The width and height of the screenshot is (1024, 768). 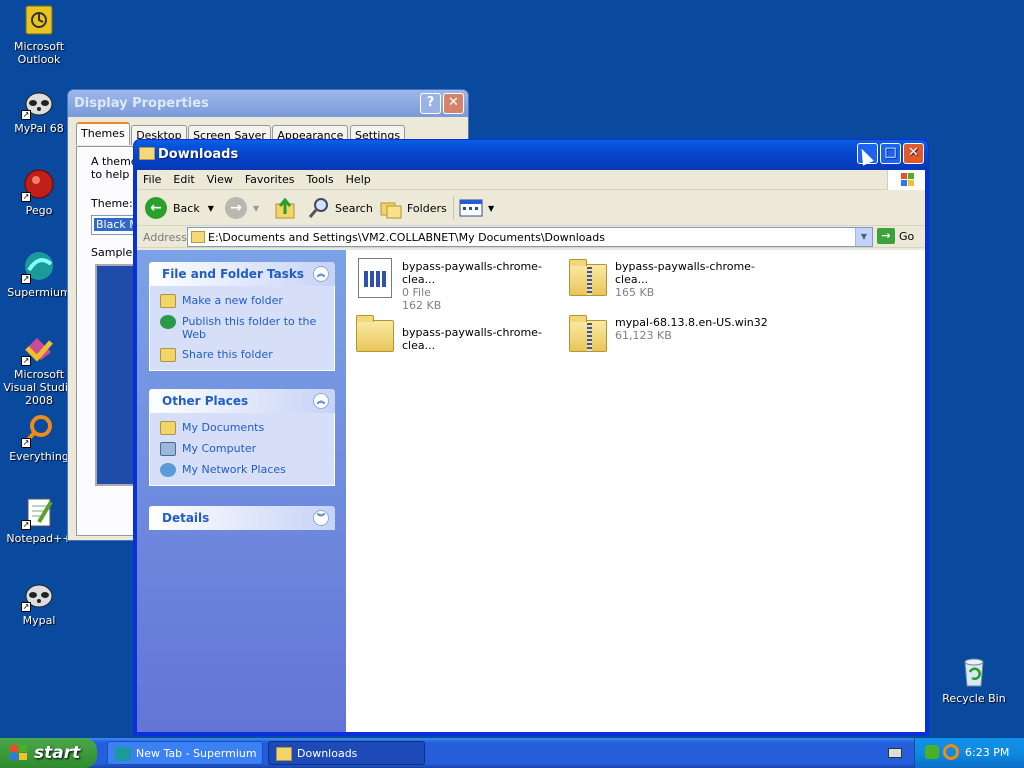 I want to click on folder-up-icon, so click(x=285, y=208).